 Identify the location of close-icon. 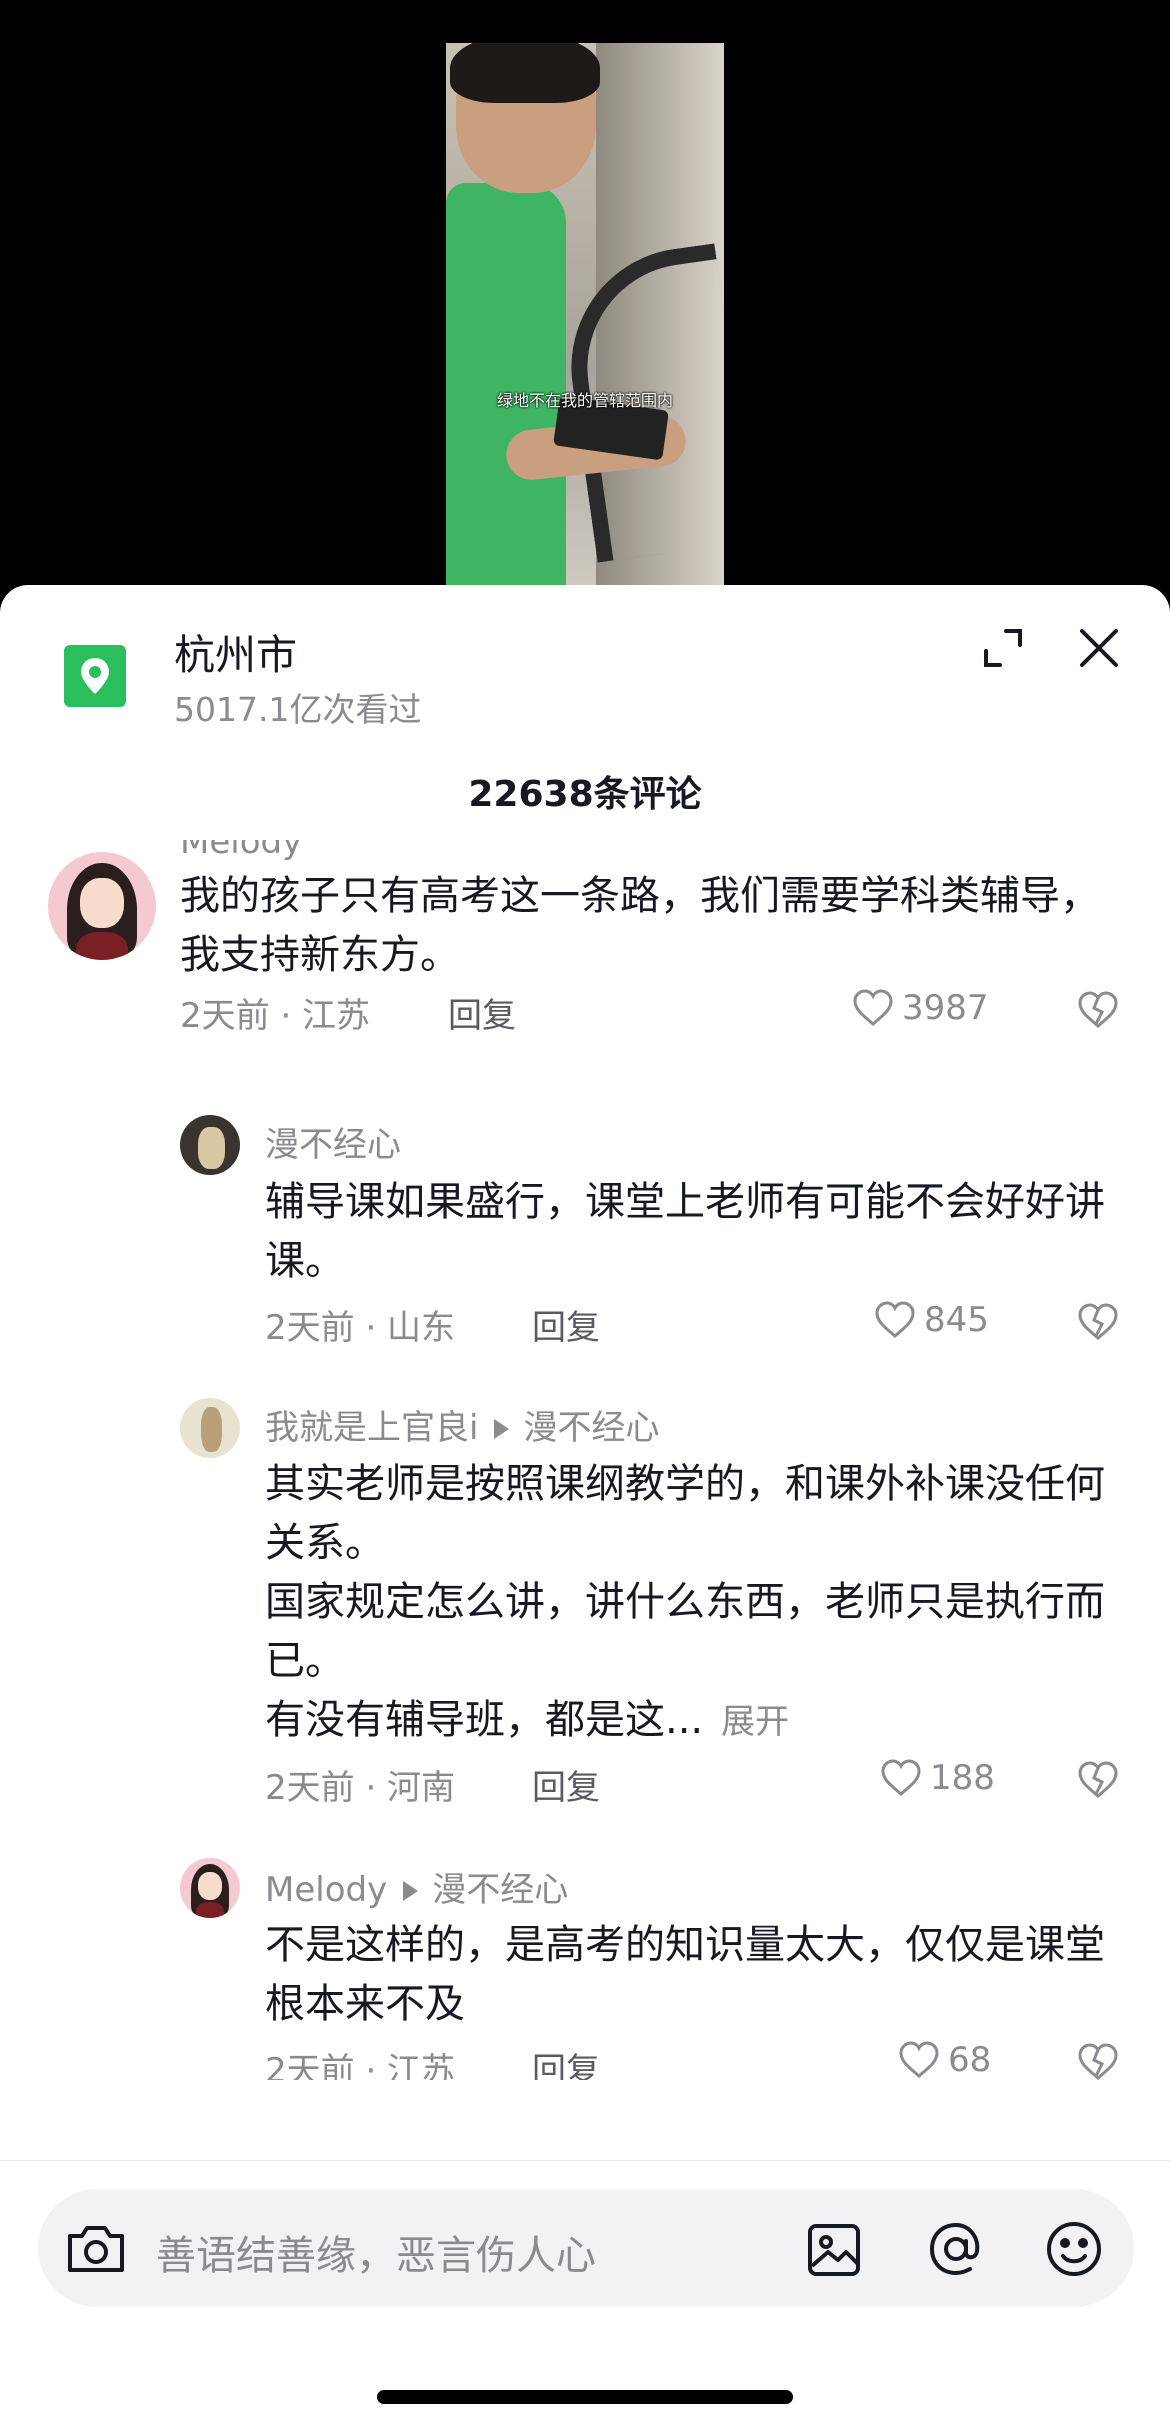
(1099, 648).